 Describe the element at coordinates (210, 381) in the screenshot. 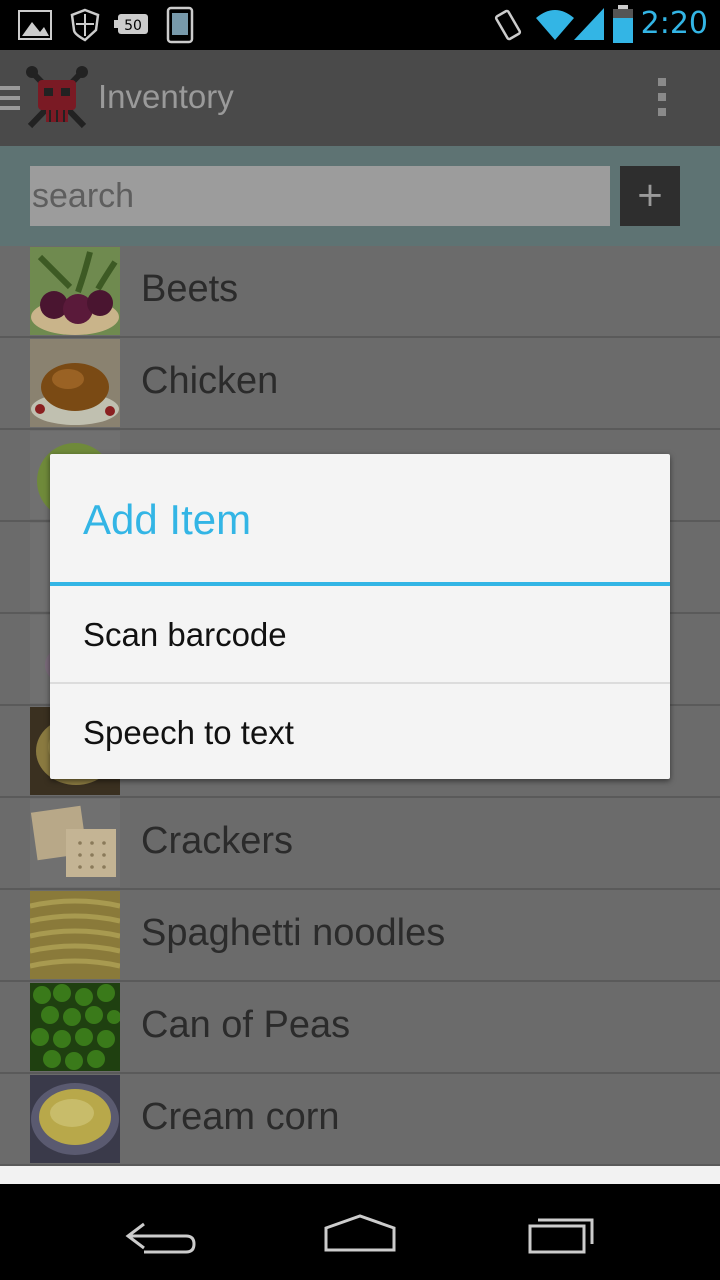

I see `item-label: Chicken` at that location.